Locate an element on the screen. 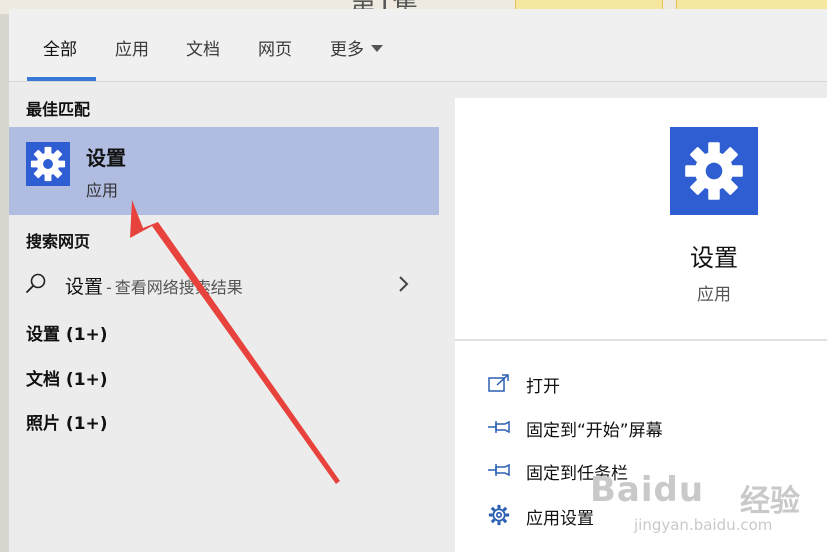  watermark-logo: Baidu is located at coordinates (647, 490).